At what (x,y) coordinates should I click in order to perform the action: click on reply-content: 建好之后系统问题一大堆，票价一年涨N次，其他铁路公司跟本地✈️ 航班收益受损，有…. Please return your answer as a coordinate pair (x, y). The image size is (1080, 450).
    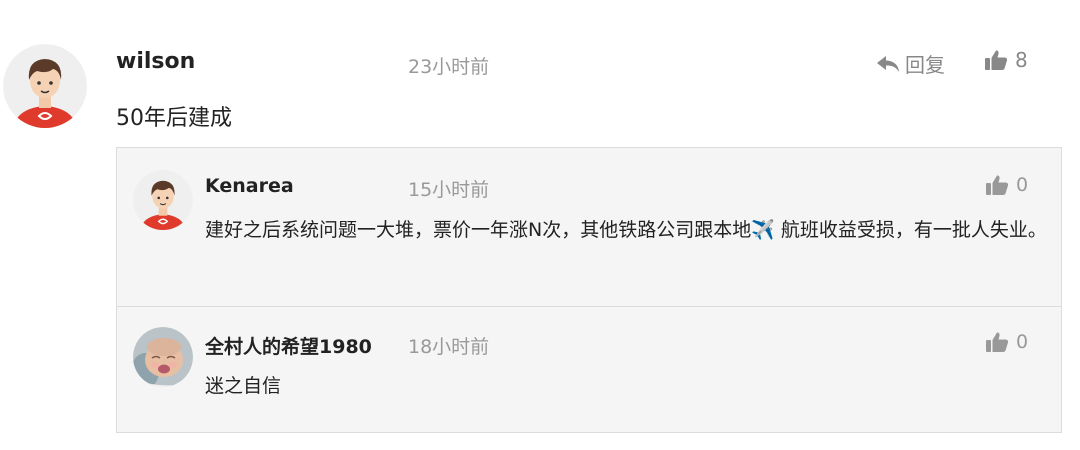
    Looking at the image, I should click on (626, 230).